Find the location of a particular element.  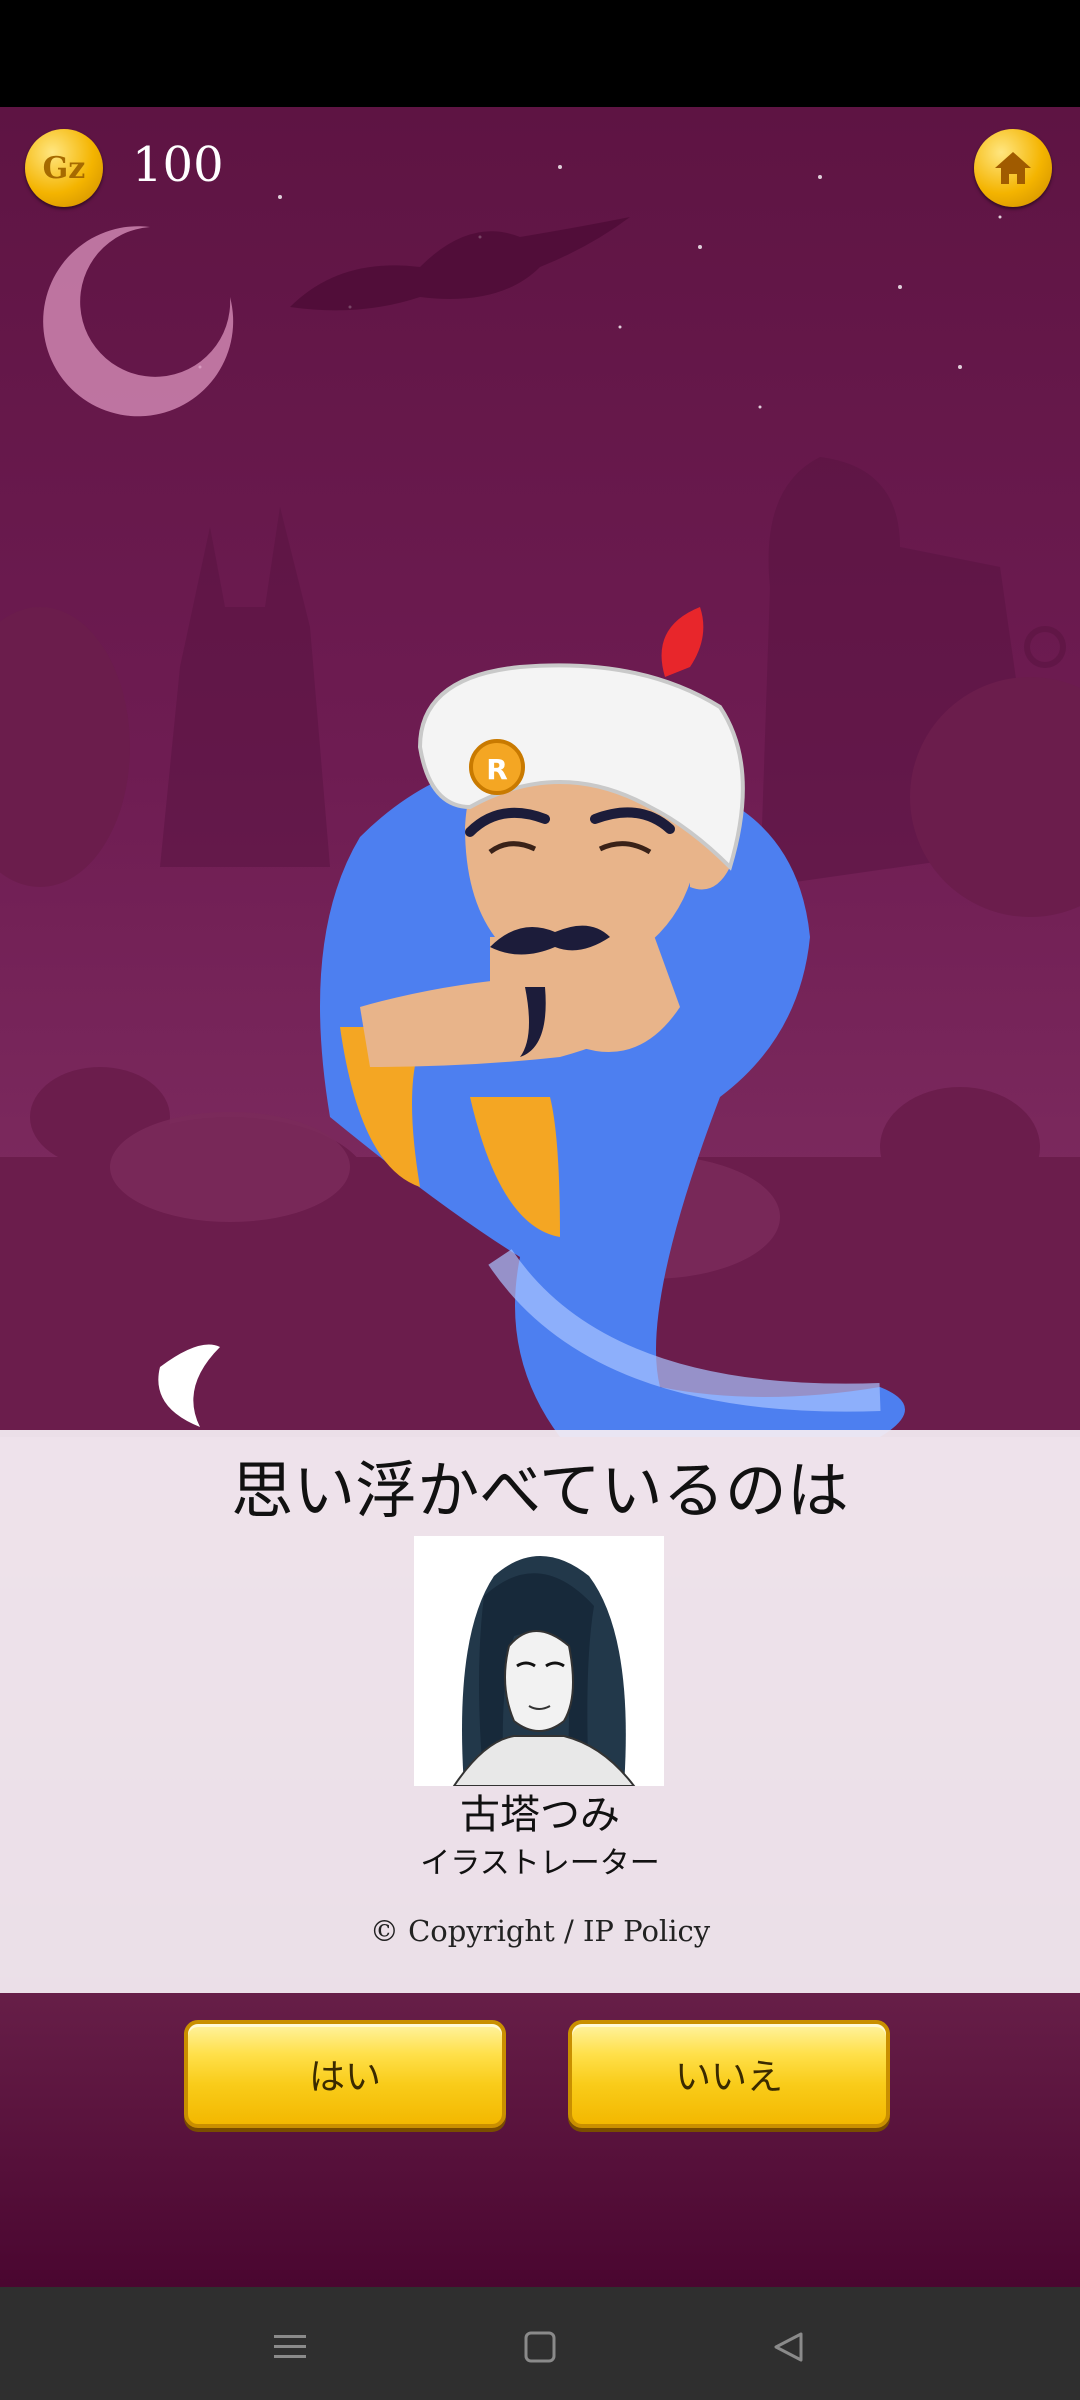

yes-button: はい is located at coordinates (345, 2074).